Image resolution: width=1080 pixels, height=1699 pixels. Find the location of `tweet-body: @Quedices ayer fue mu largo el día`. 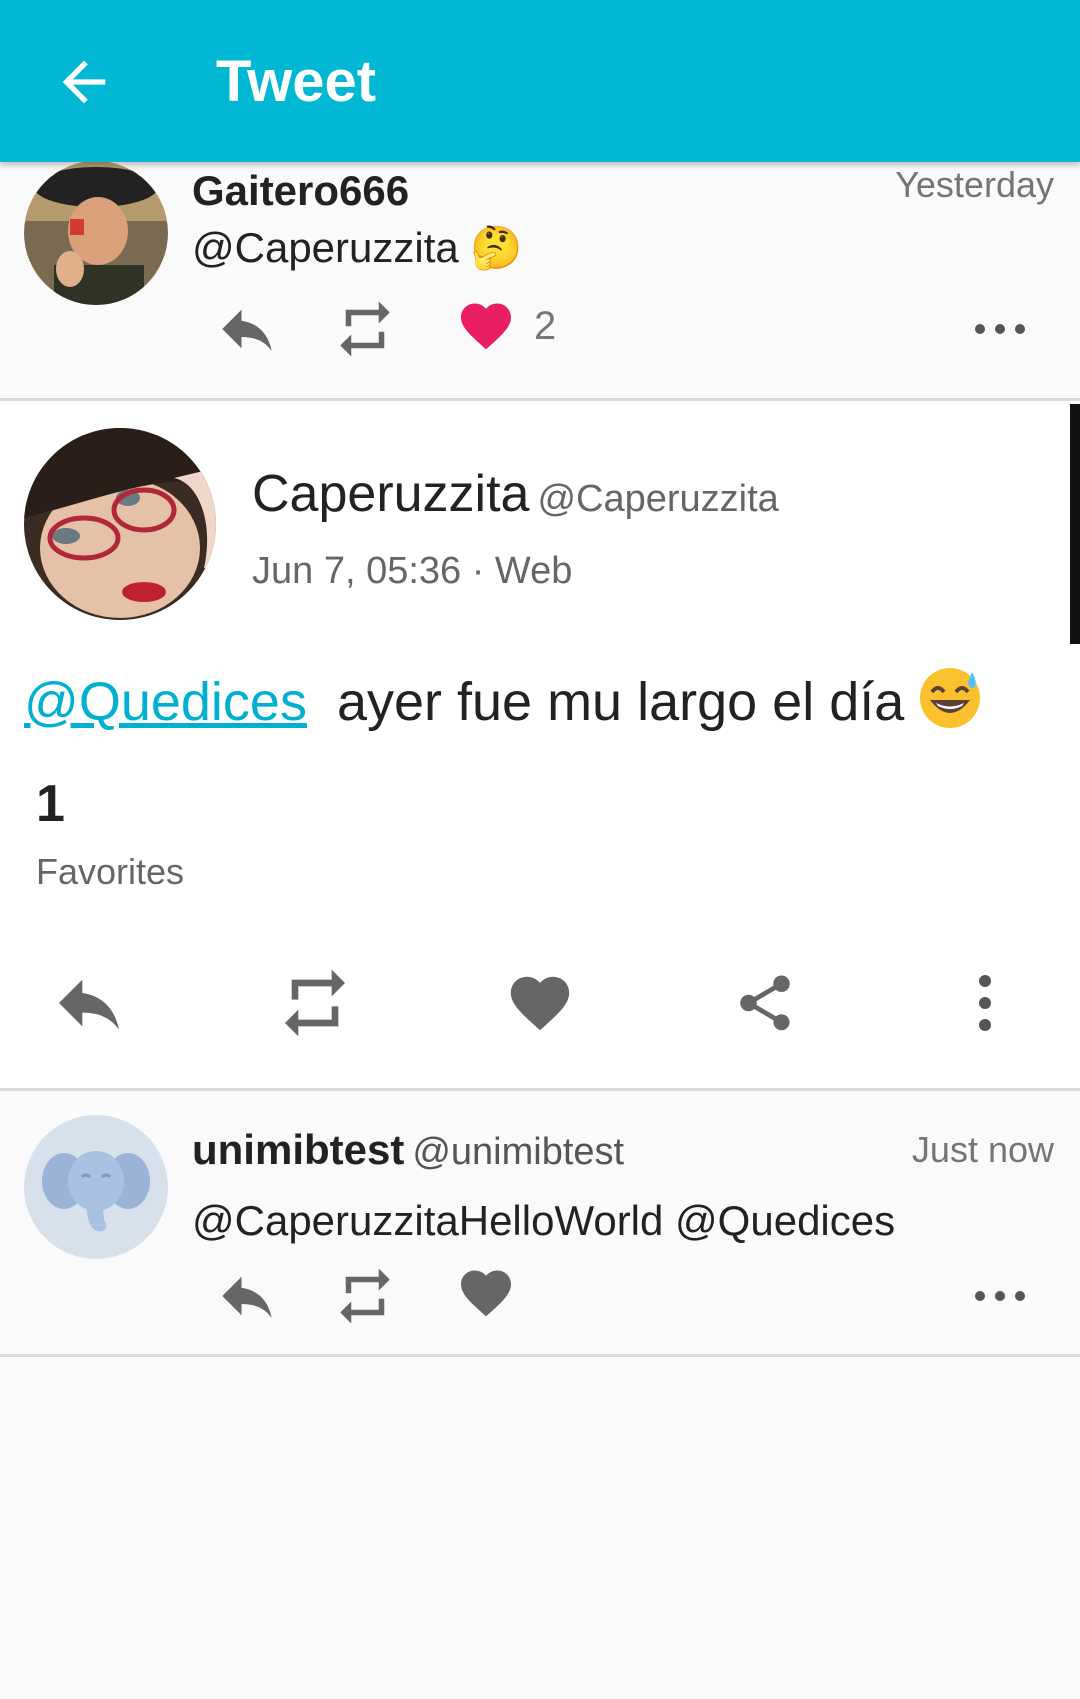

tweet-body: @Quedices ayer fue mu largo el día is located at coordinates (503, 706).